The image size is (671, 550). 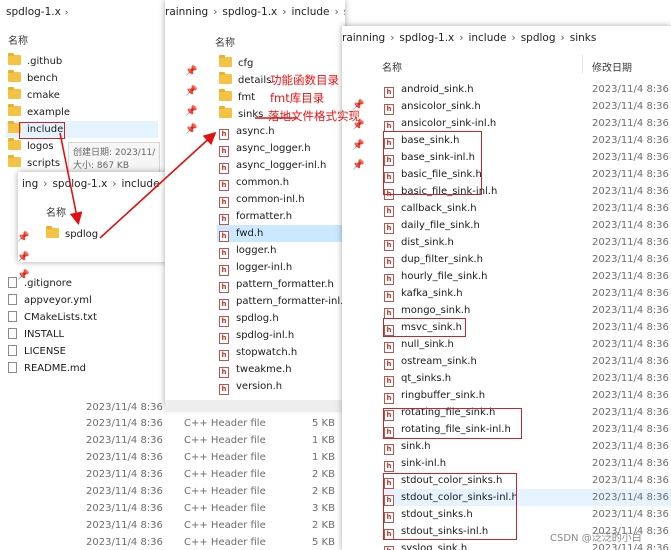 What do you see at coordinates (314, 116) in the screenshot?
I see `annotation-note-sinks: 落地文件格式实现` at bounding box center [314, 116].